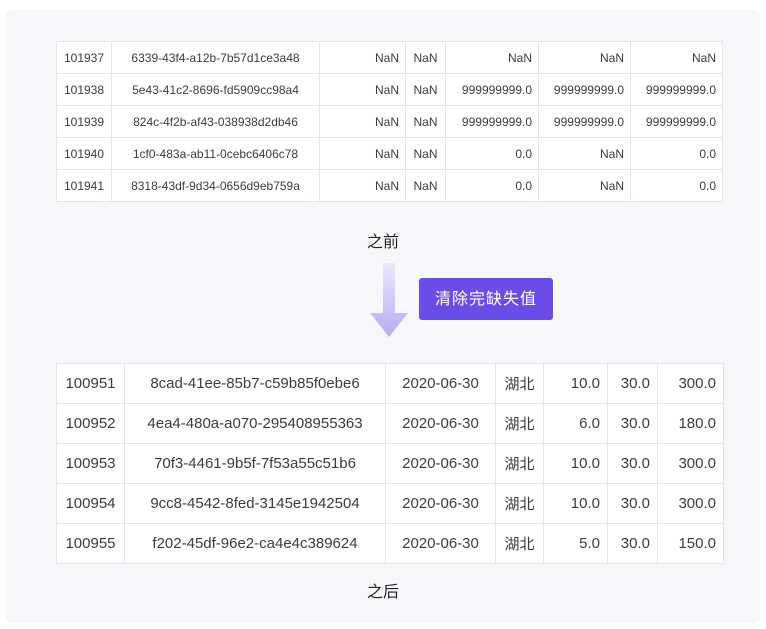  What do you see at coordinates (90, 543) in the screenshot?
I see `table-cell: 100955` at bounding box center [90, 543].